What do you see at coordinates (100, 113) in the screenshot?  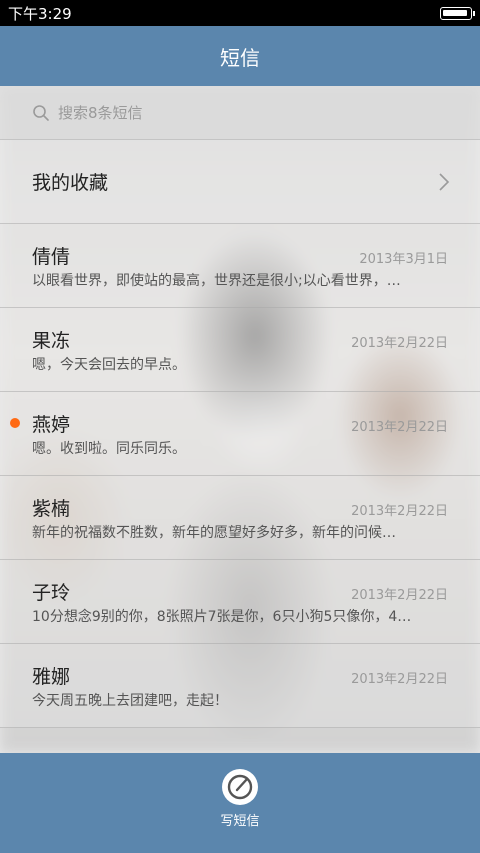 I see `search-placeholder: 搜索8条短信` at bounding box center [100, 113].